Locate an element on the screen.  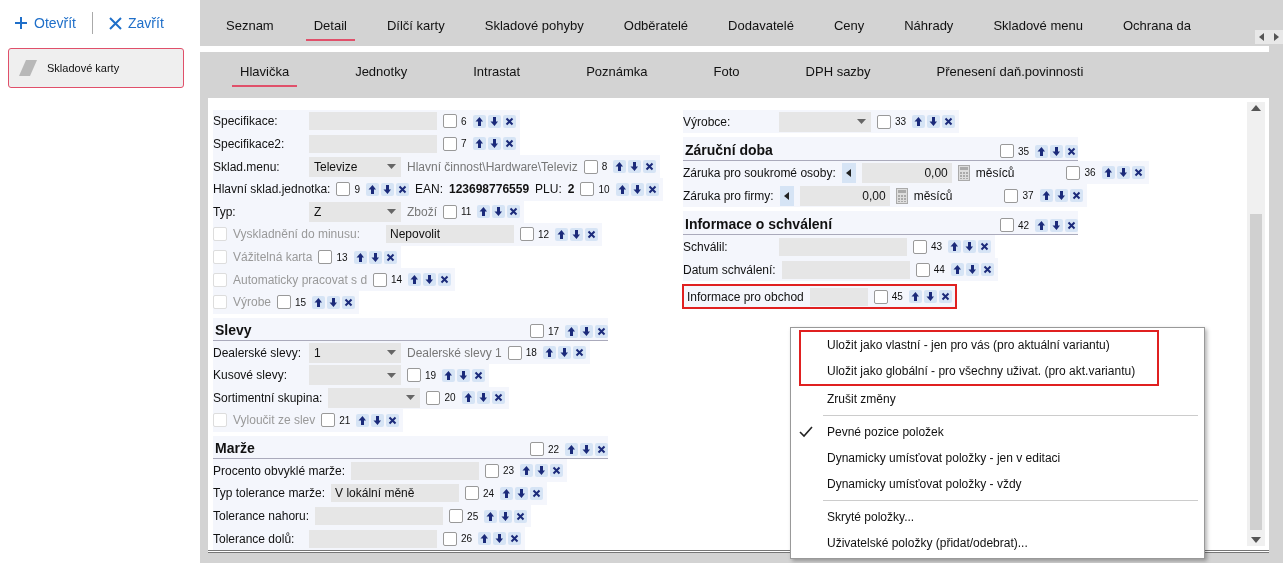
decrement-button is located at coordinates (848, 172).